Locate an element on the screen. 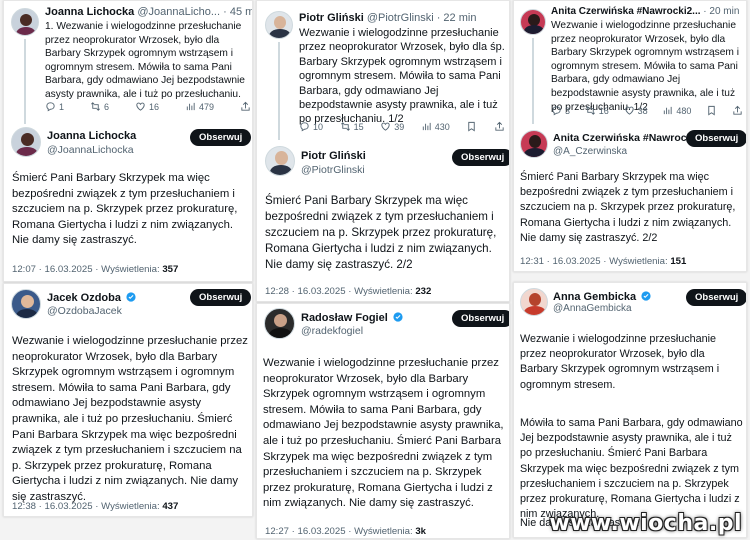  timestamp: 12:27 · 16.03.2025 · is located at coordinates (308, 531).